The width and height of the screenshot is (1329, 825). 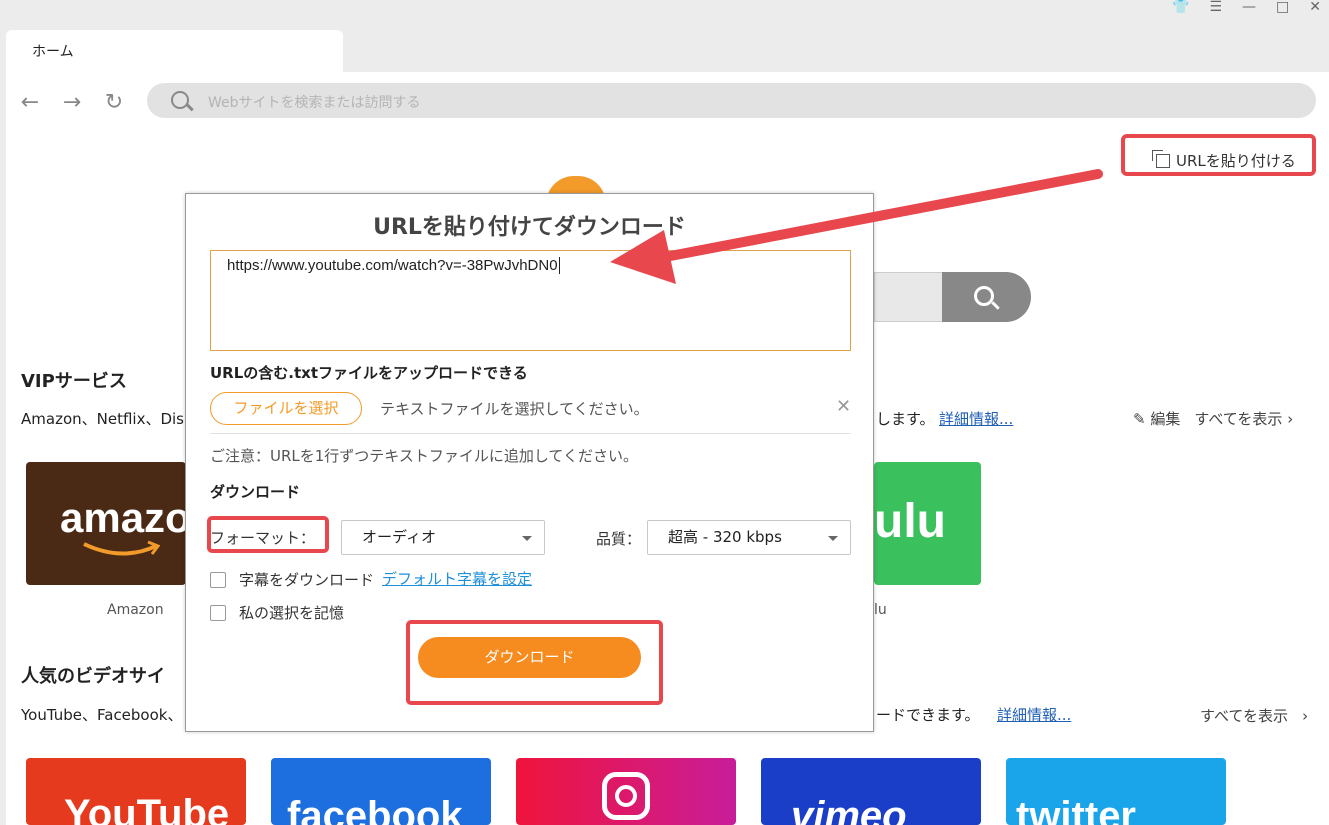 I want to click on vimeo-logo-text: vimeo, so click(x=849, y=809).